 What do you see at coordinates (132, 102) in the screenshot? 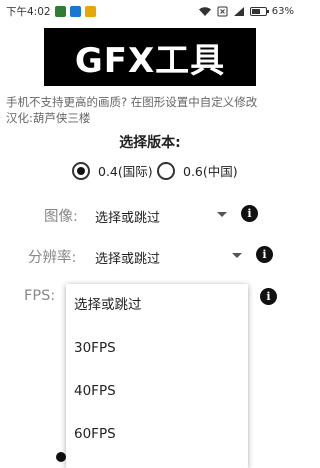
I see `hint-line: 手机不支持更高的画质? 在图形设置中自定义修改` at bounding box center [132, 102].